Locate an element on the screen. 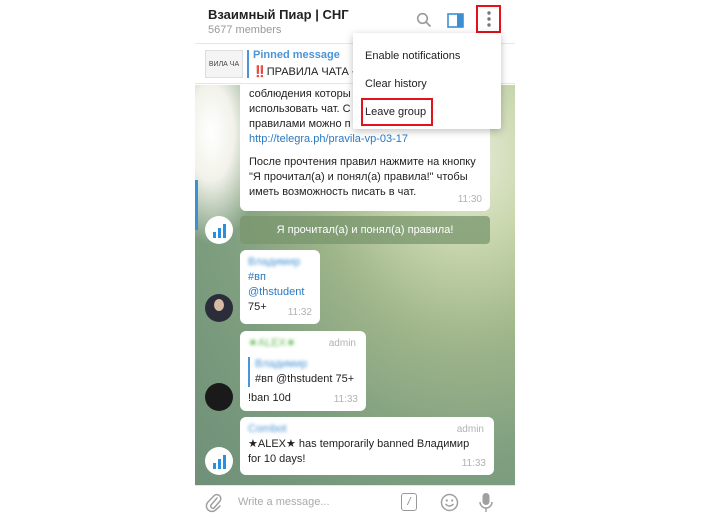  admin-avatar is located at coordinates (219, 397).